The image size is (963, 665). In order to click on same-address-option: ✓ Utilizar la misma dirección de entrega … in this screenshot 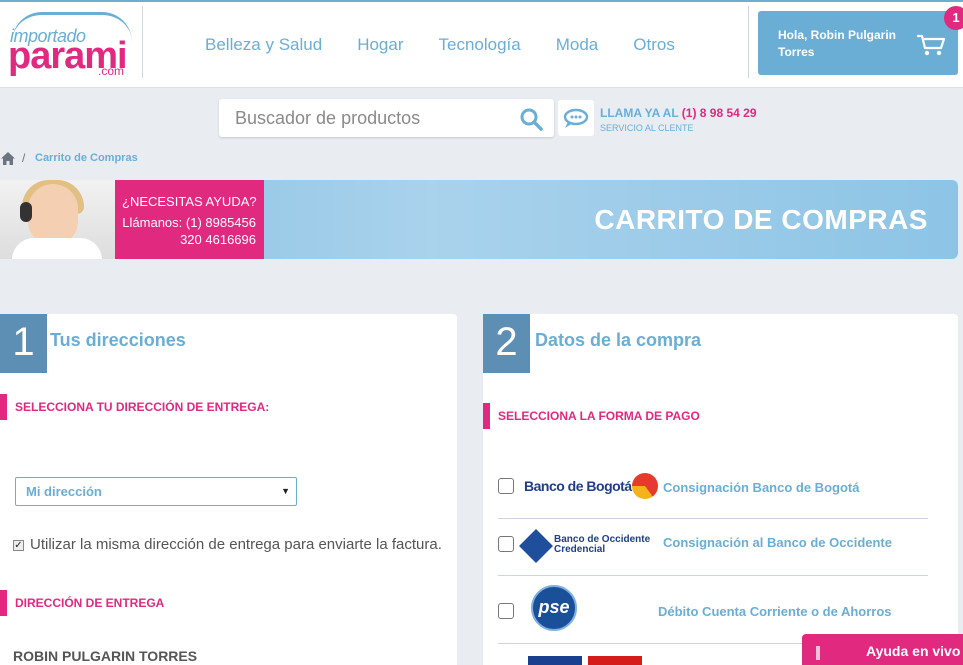, I will do `click(228, 544)`.